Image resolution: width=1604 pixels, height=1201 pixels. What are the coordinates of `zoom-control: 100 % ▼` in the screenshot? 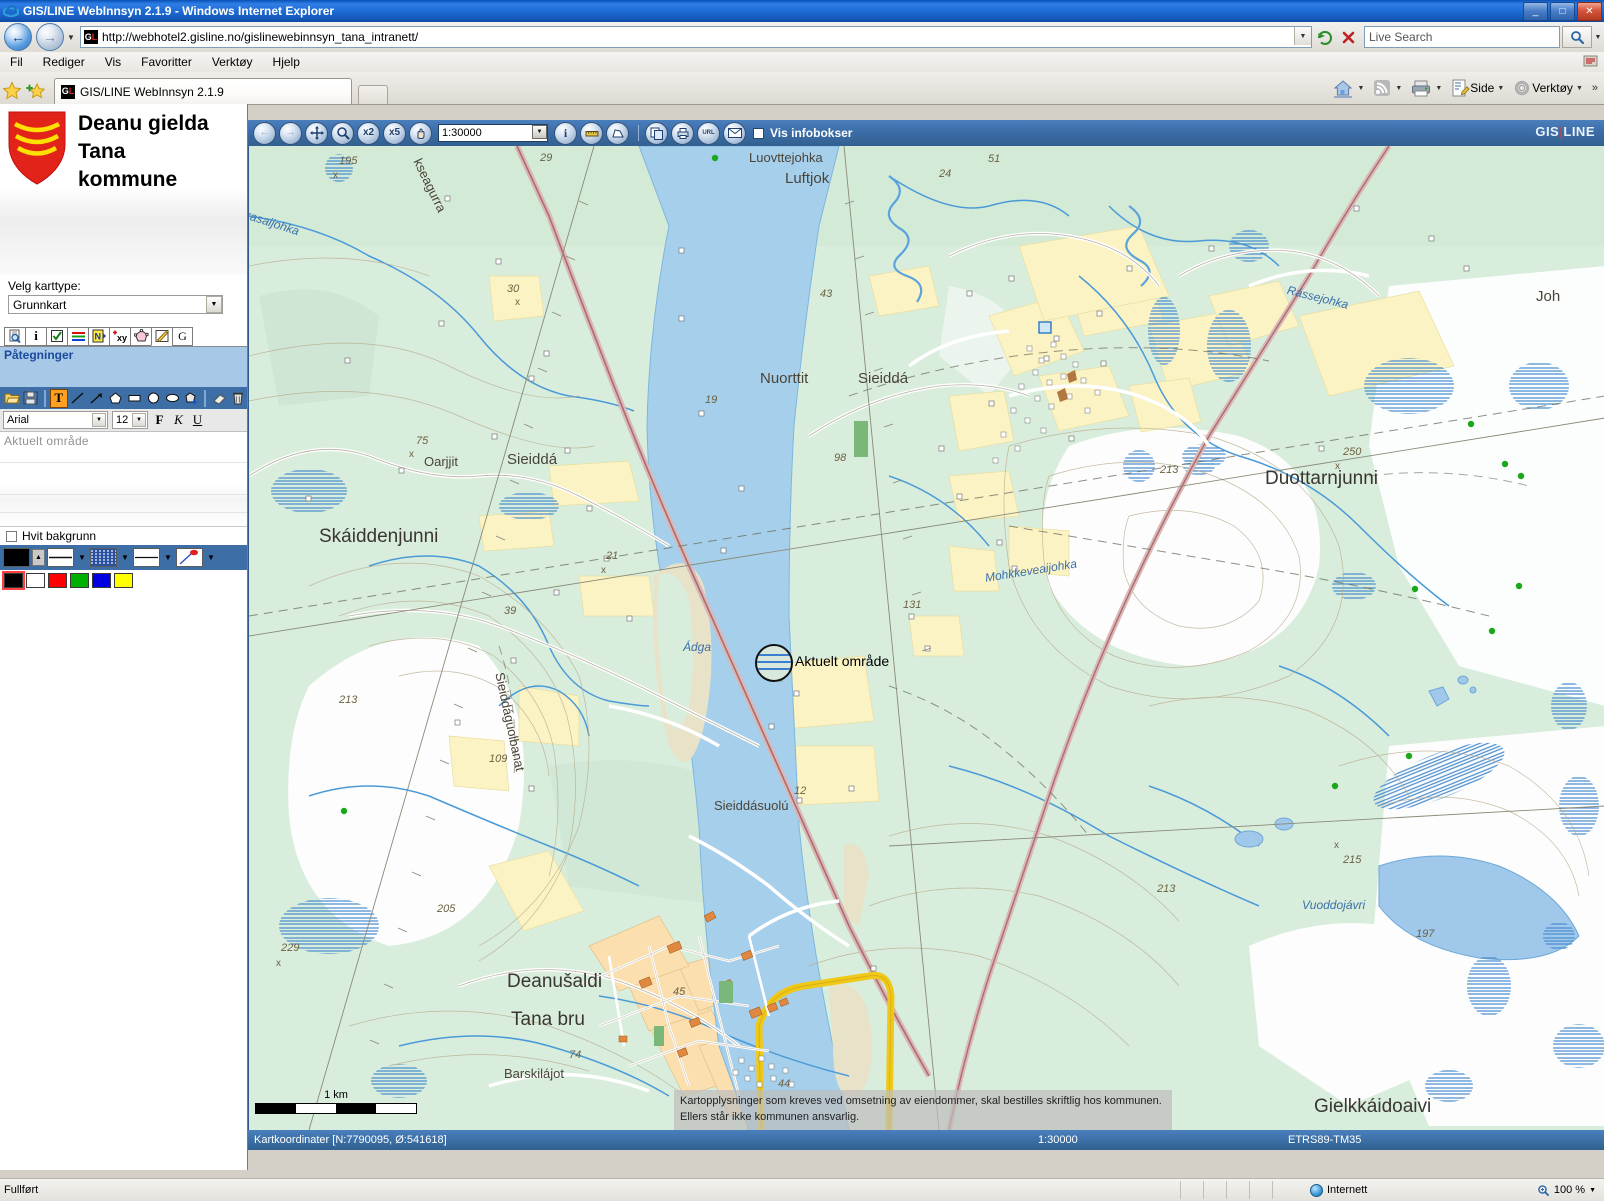 It's located at (1566, 1190).